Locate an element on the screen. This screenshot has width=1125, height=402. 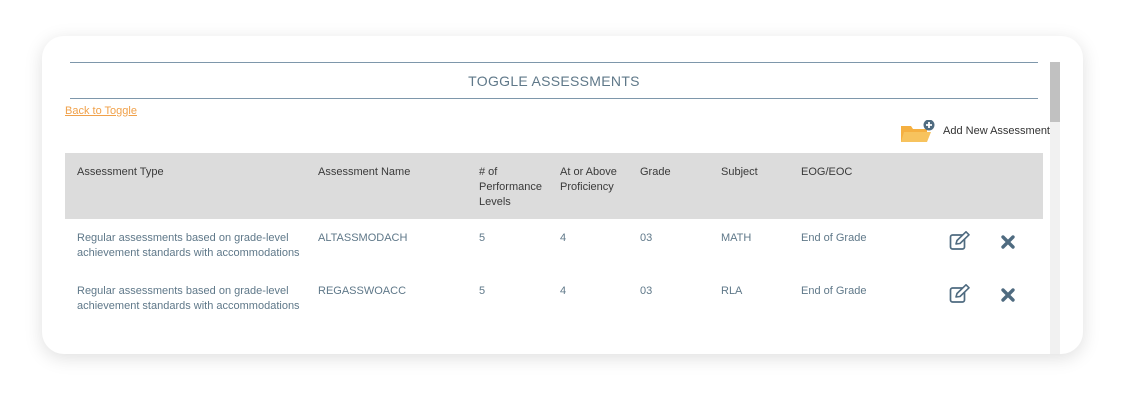
col-header-grade: Grade is located at coordinates (655, 172).